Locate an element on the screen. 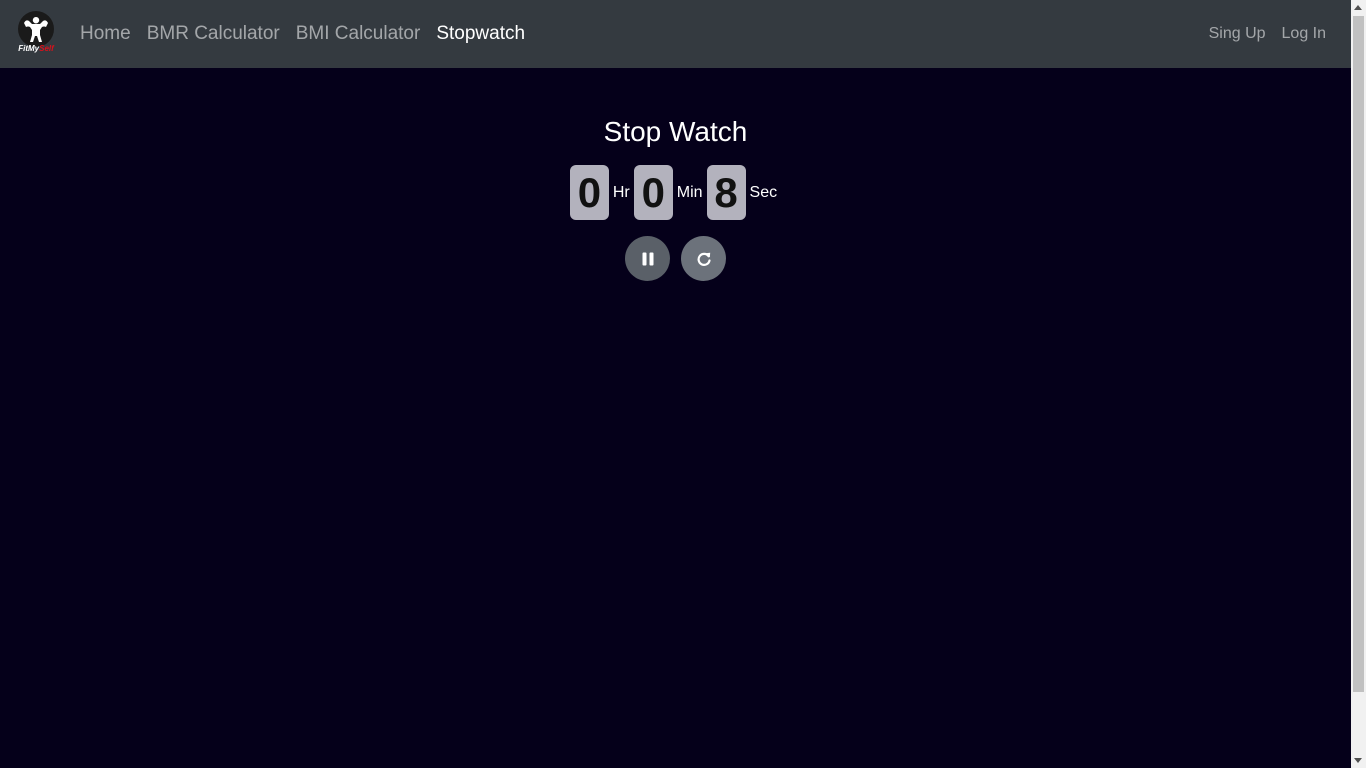 This screenshot has height=768, width=1366. hours-display: 0 is located at coordinates (589, 192).